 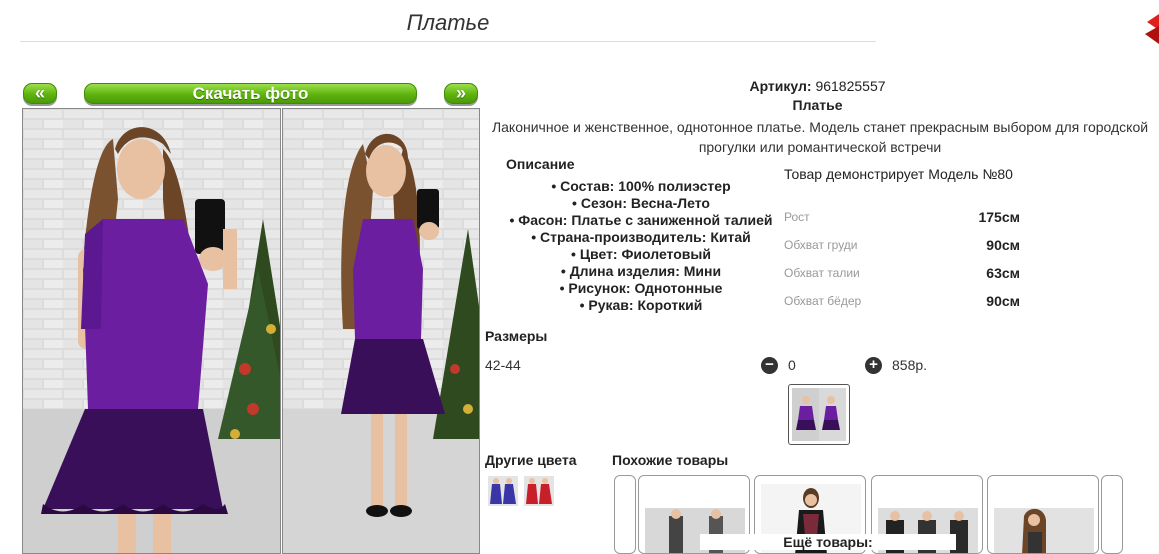 I want to click on other-colors-heading: Другие цвета, so click(x=531, y=460).